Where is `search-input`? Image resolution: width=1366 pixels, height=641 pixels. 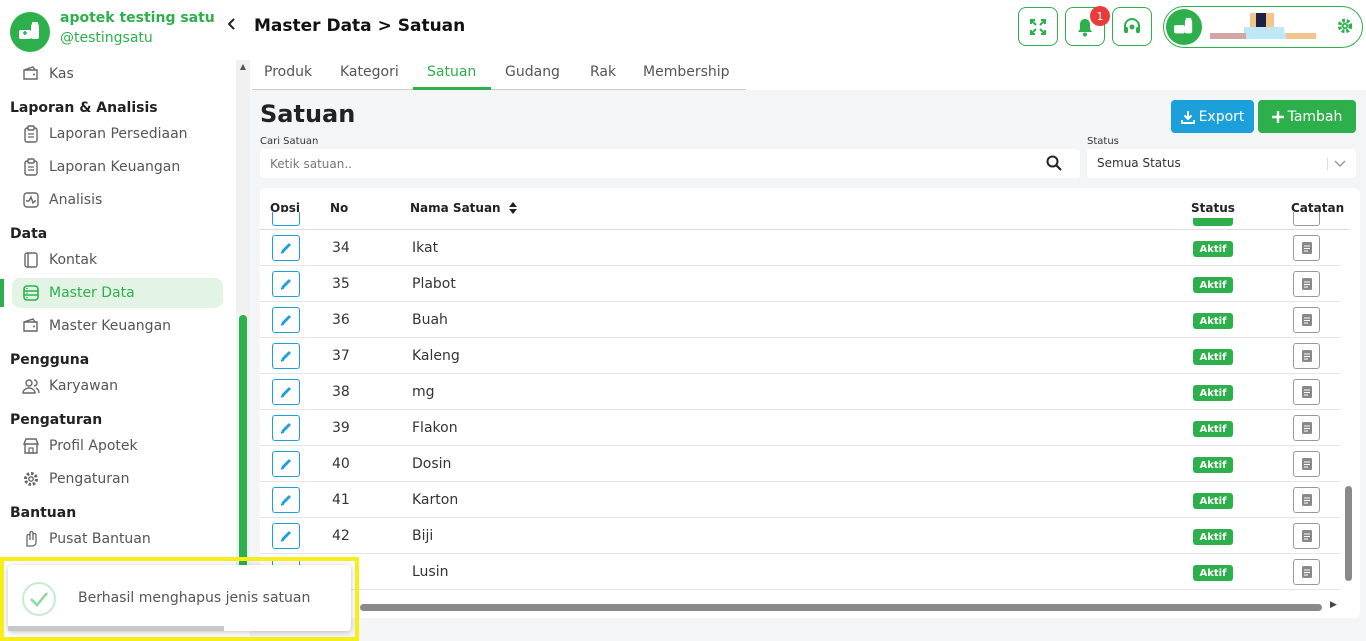
search-input is located at coordinates (650, 164).